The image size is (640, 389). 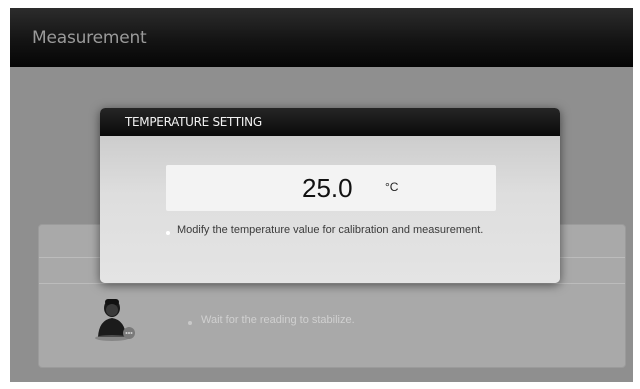 I want to click on app-title: Measurement, so click(x=89, y=38).